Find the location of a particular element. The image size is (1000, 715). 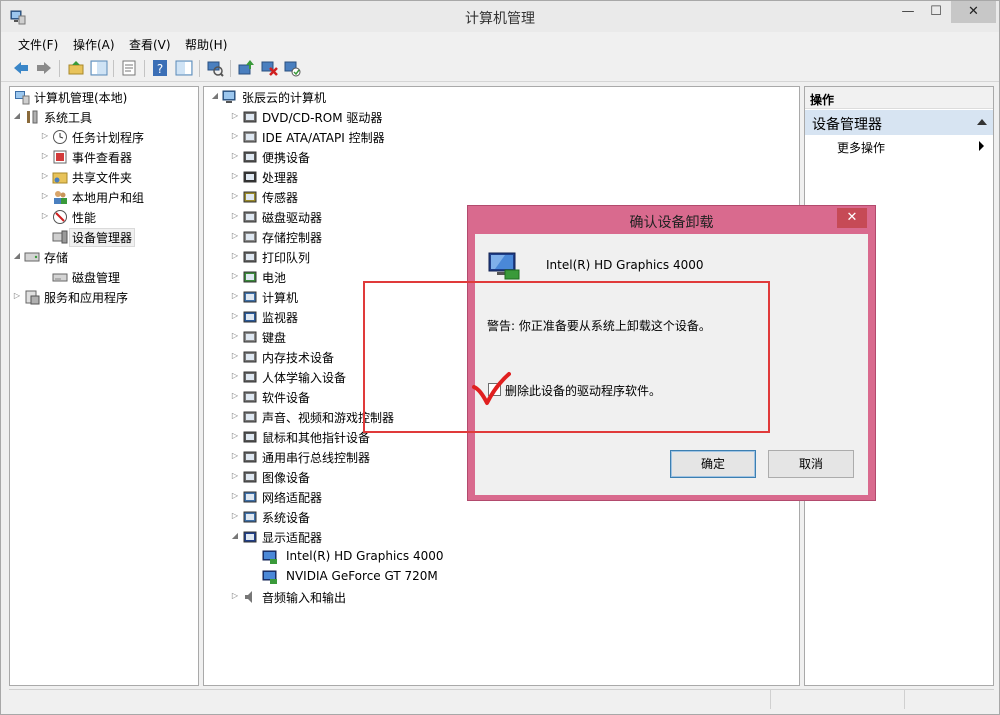

properties-icon is located at coordinates (129, 68).